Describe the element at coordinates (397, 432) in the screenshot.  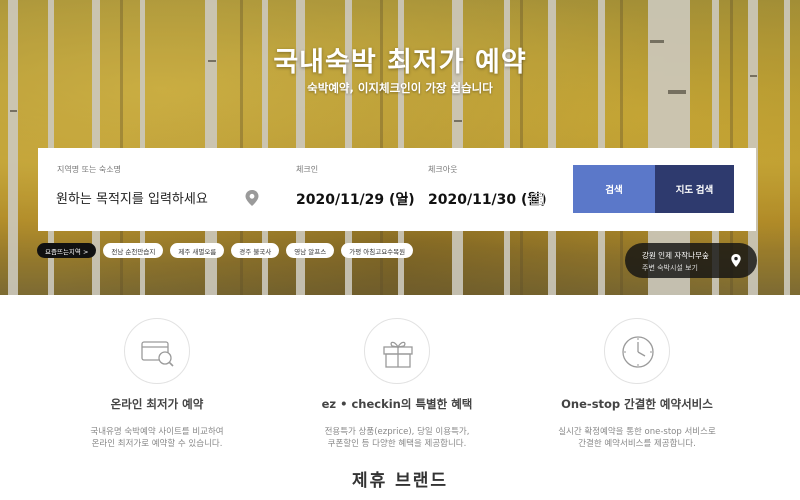
I see `feature-desc-line: 전용특가 상품(ezprice), 당일 이용특가,` at that location.